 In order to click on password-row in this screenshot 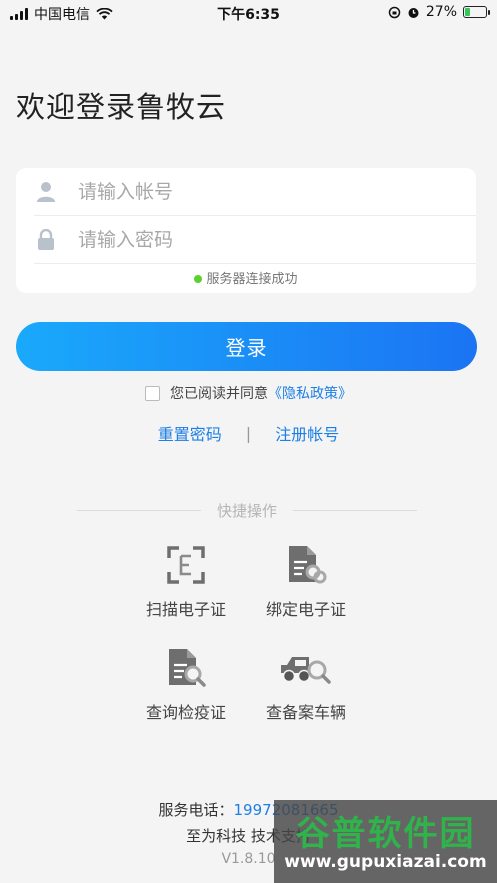, I will do `click(255, 240)`.